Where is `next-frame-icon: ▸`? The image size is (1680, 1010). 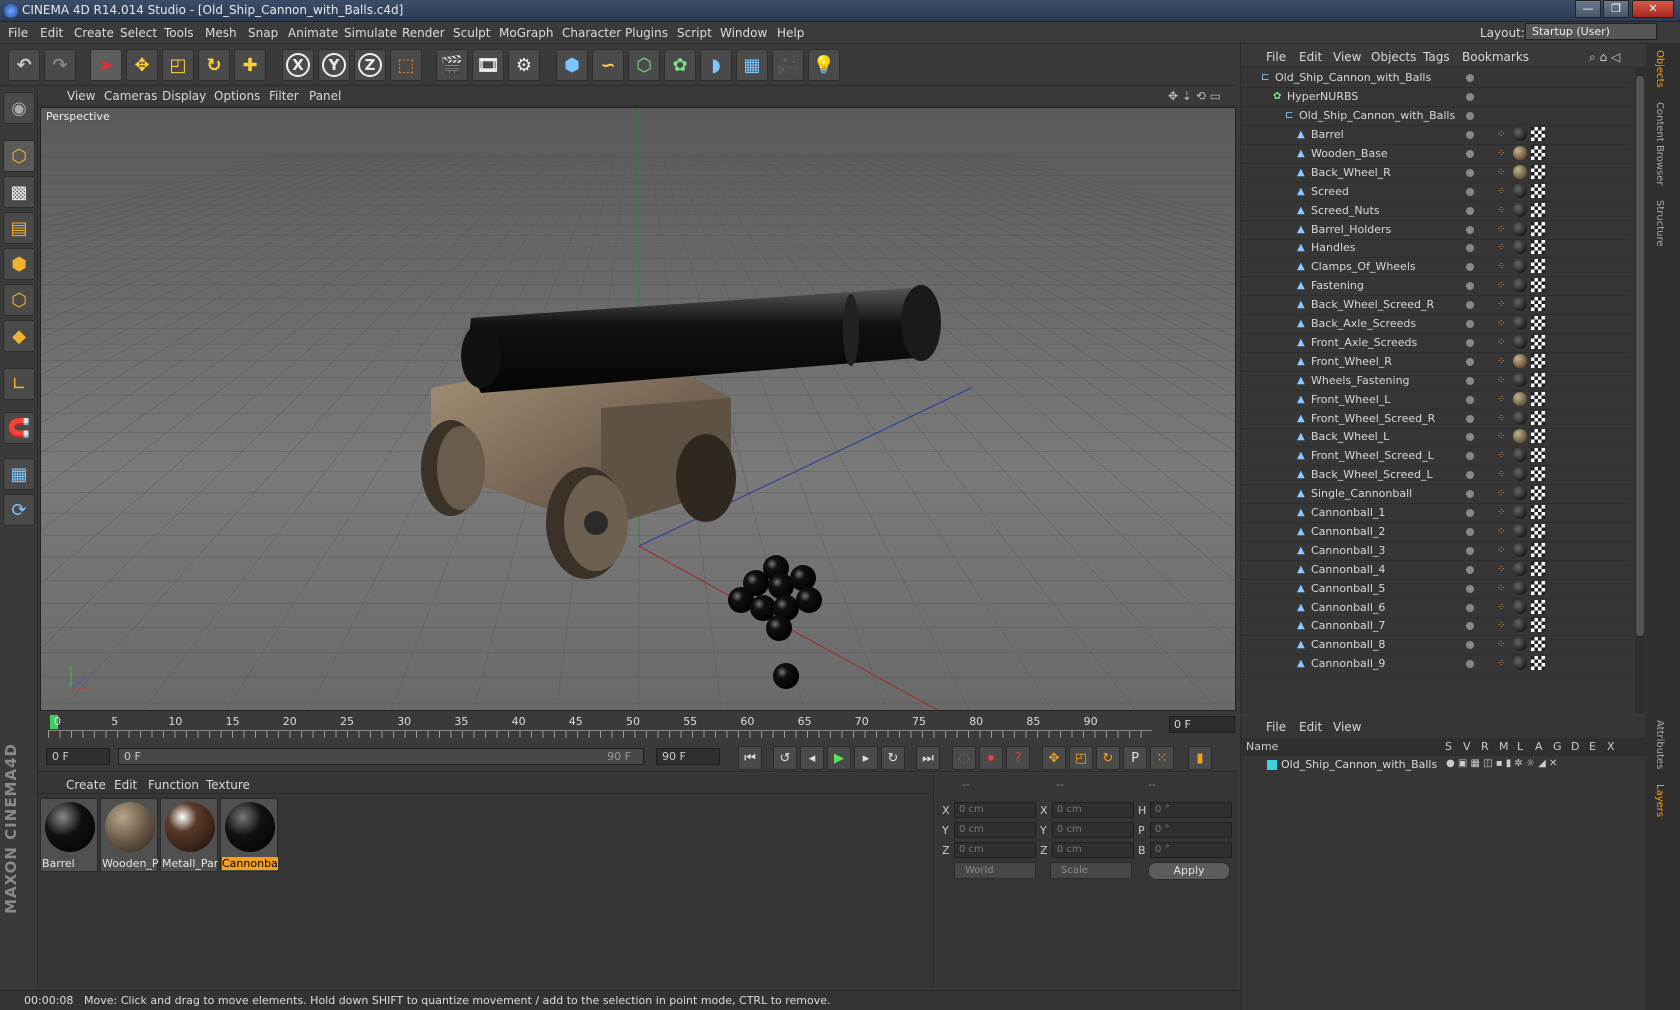 next-frame-icon: ▸ is located at coordinates (866, 758).